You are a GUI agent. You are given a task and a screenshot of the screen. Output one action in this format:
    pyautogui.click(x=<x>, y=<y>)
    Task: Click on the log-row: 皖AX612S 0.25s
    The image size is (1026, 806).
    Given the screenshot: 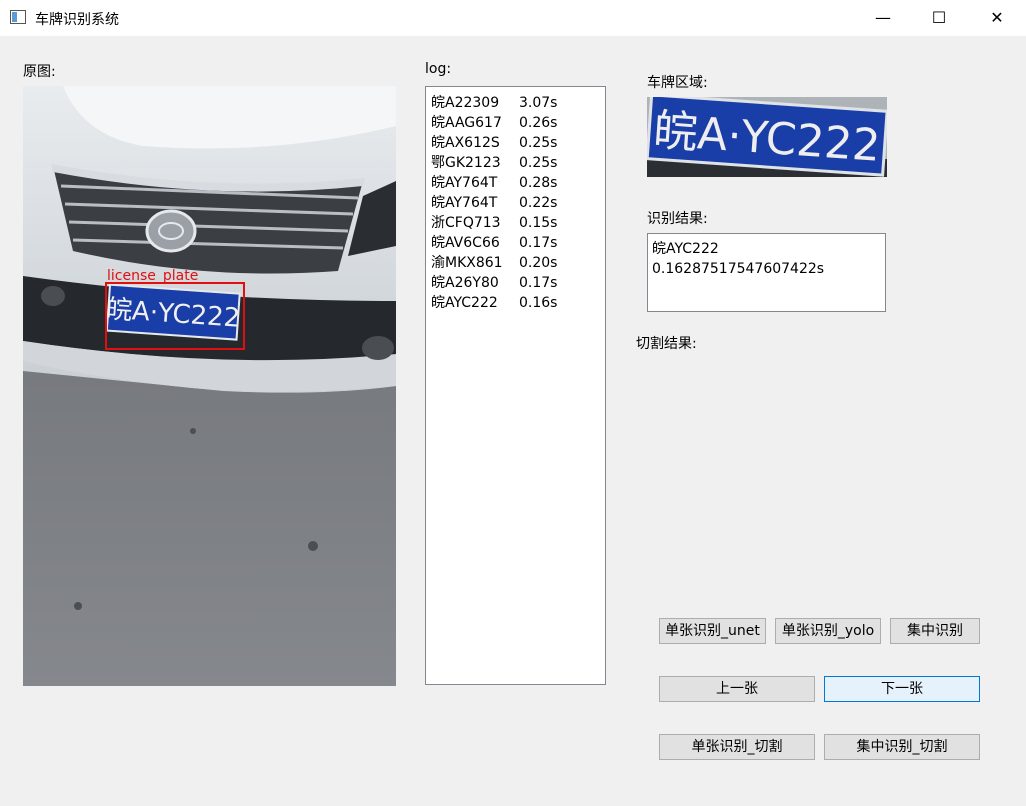 What is the action you would take?
    pyautogui.click(x=518, y=143)
    